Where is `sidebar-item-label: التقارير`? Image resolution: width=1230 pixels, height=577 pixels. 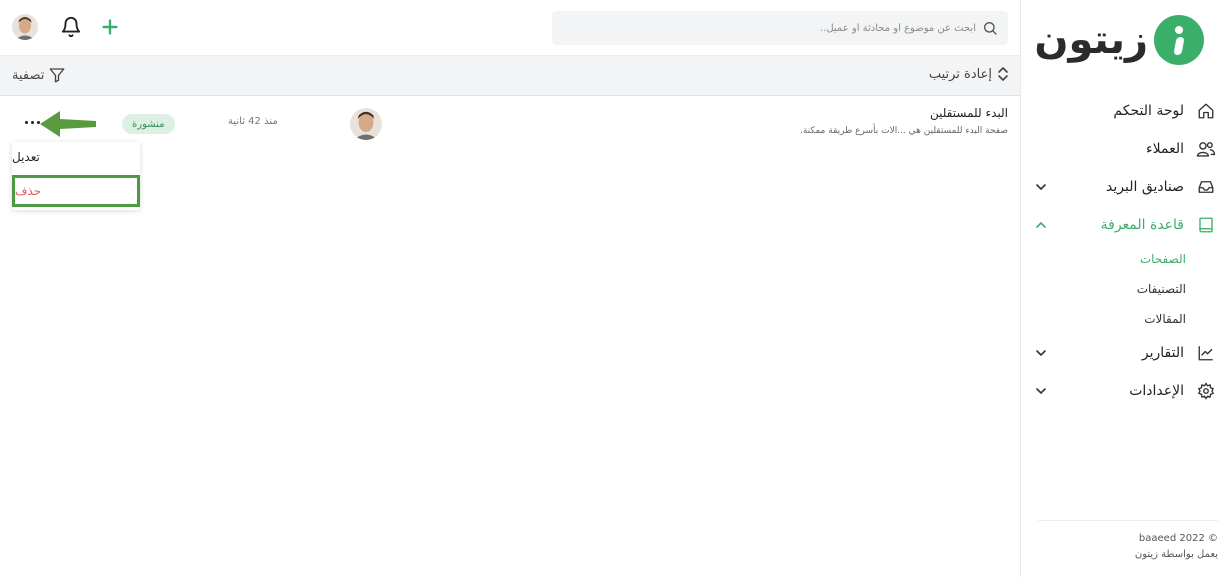 sidebar-item-label: التقارير is located at coordinates (1162, 353).